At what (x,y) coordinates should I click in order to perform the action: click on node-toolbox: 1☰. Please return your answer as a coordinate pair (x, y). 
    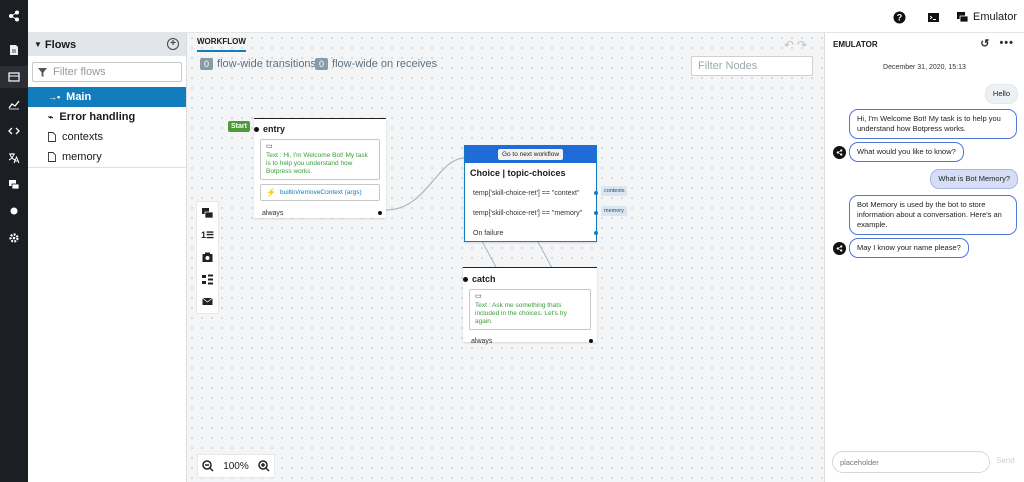
    Looking at the image, I should click on (207, 257).